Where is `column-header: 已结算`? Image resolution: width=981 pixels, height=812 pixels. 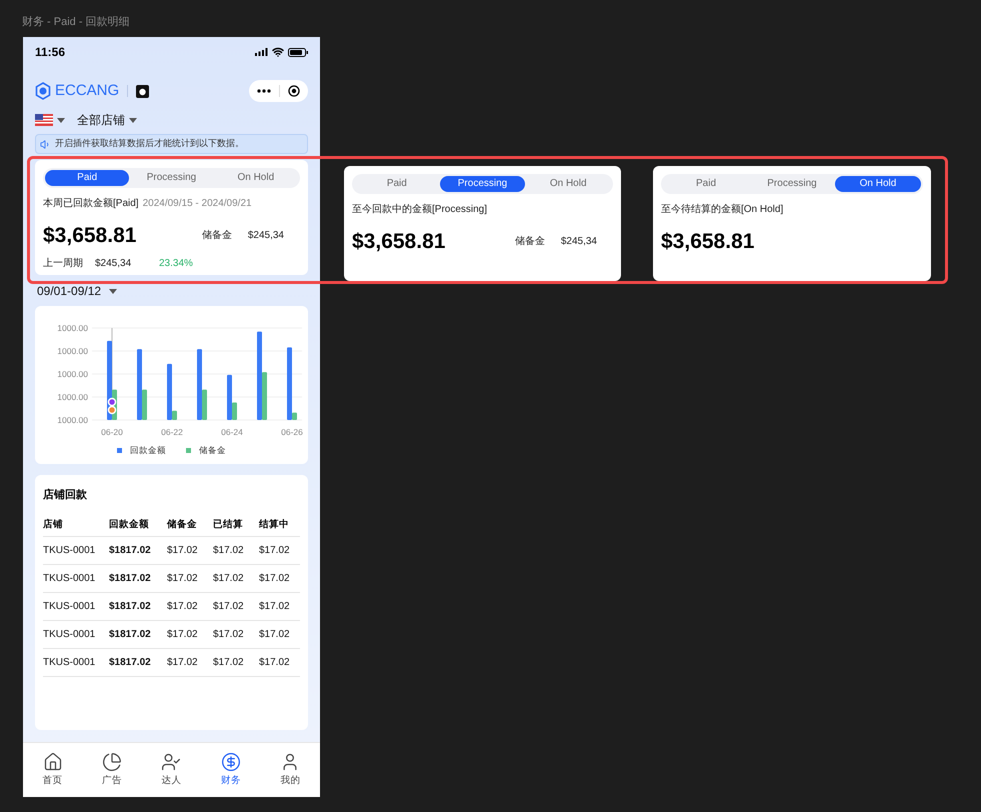 column-header: 已结算 is located at coordinates (228, 525).